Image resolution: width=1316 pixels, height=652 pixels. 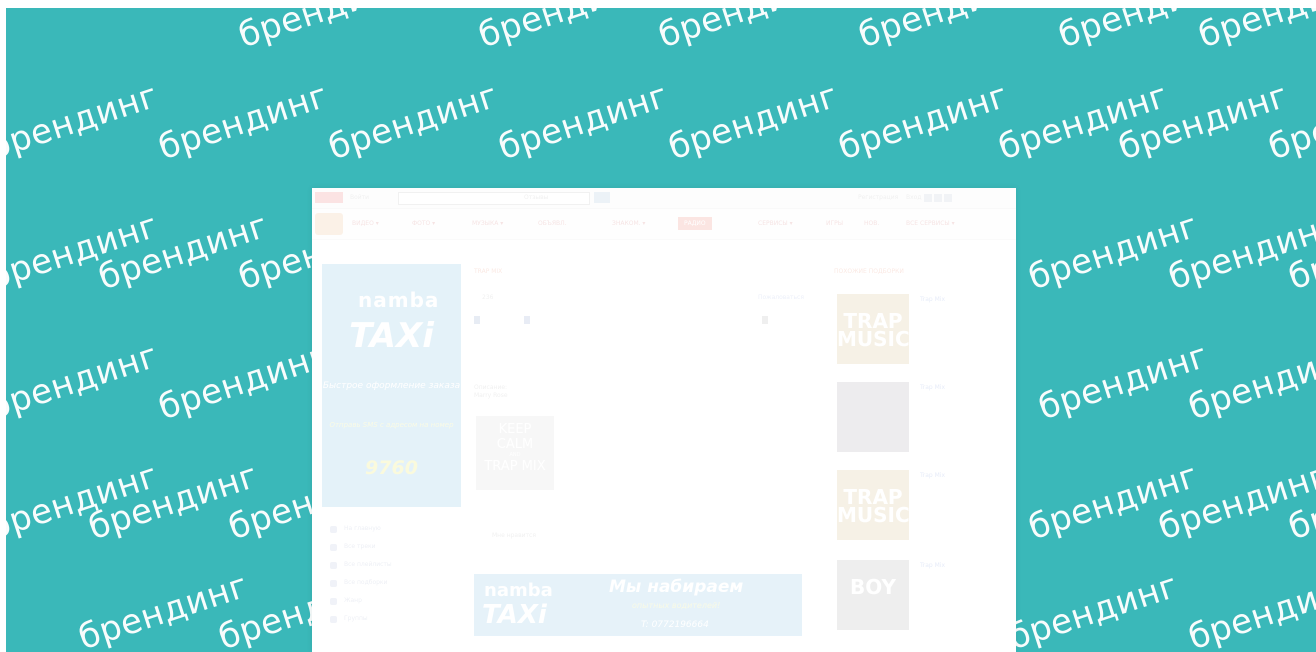 What do you see at coordinates (872, 587) in the screenshot?
I see `thumb-text: BOY` at bounding box center [872, 587].